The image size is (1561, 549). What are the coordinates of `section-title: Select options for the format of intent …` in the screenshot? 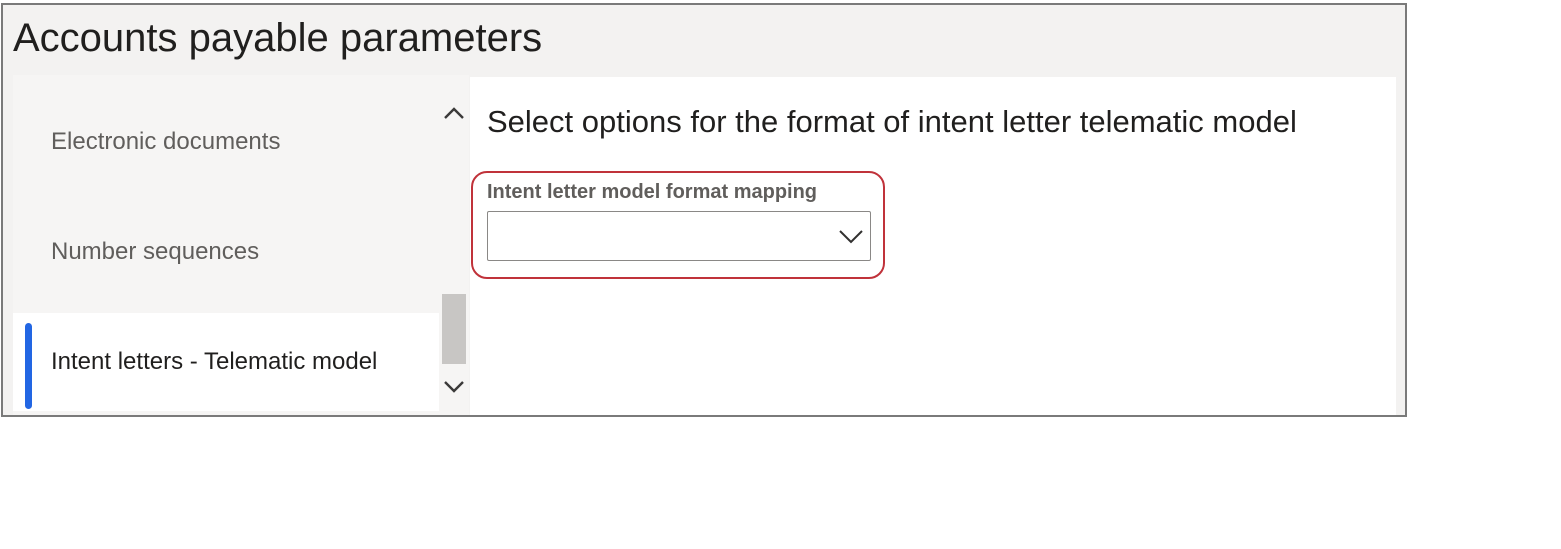 It's located at (892, 121).